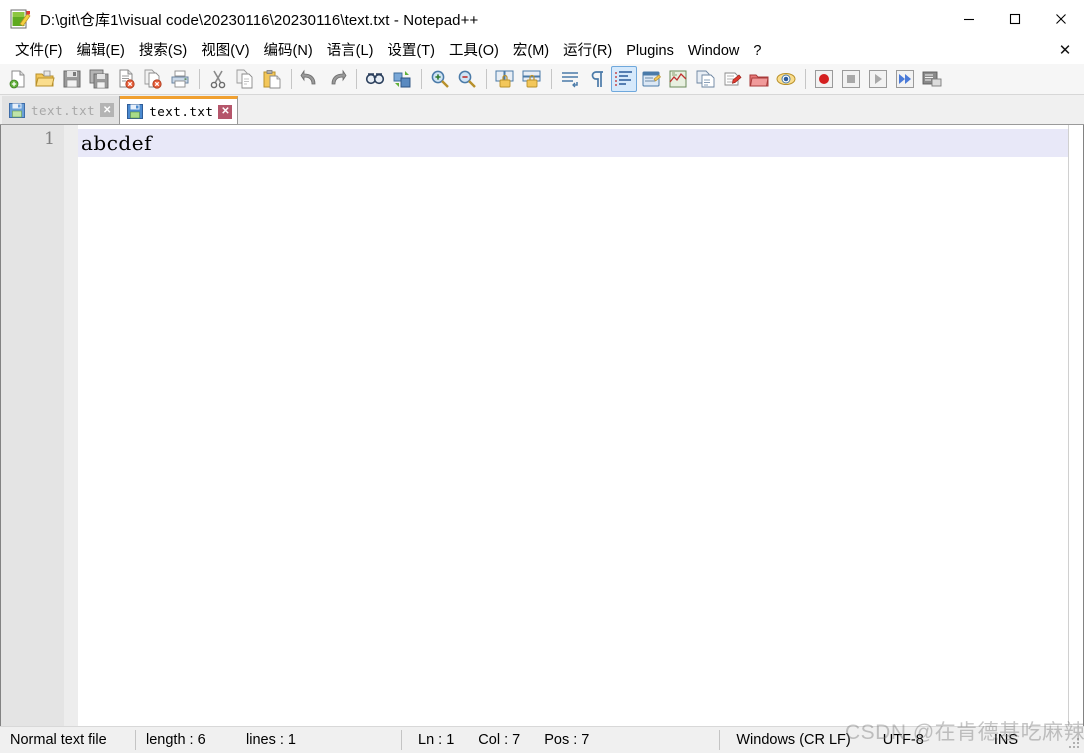  I want to click on folder-as-workspace-icon, so click(732, 79).